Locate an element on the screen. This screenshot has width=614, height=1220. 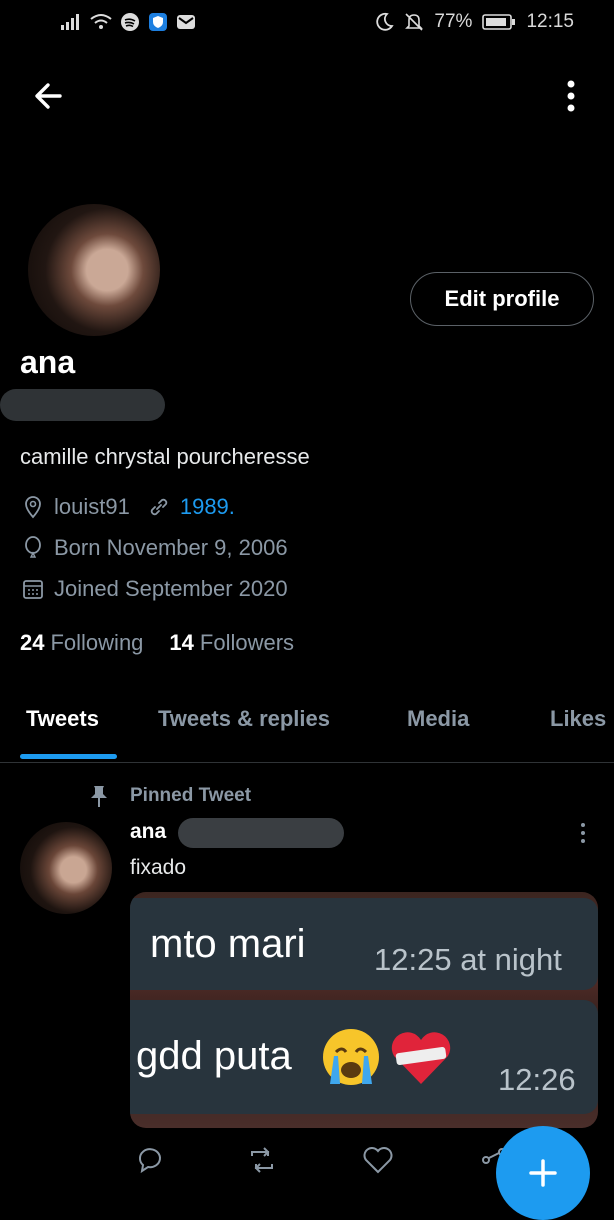
following-link: 24 Following is located at coordinates (81, 643).